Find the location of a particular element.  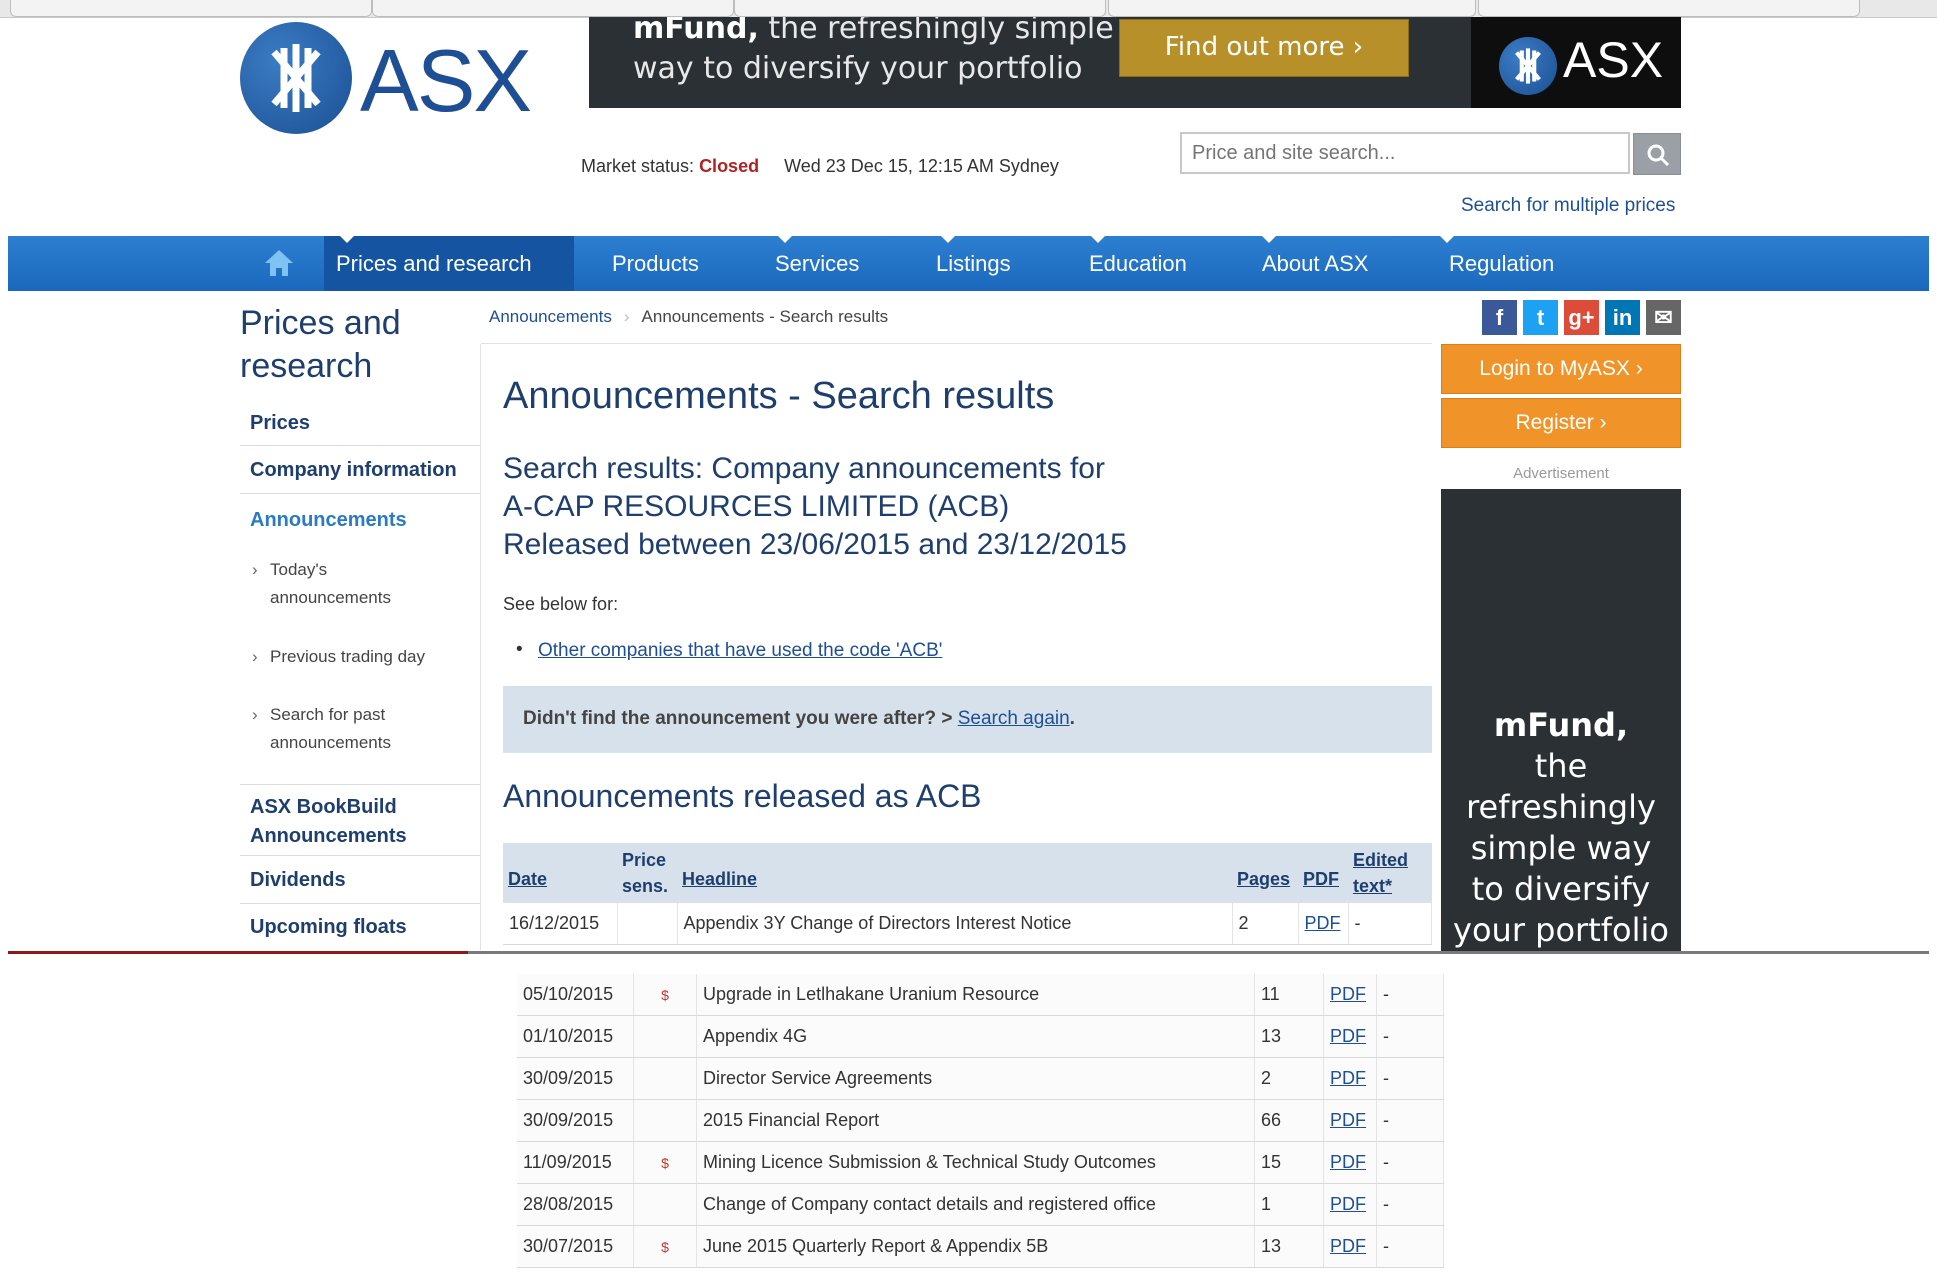

nav-notch is located at coordinates (1269, 239).